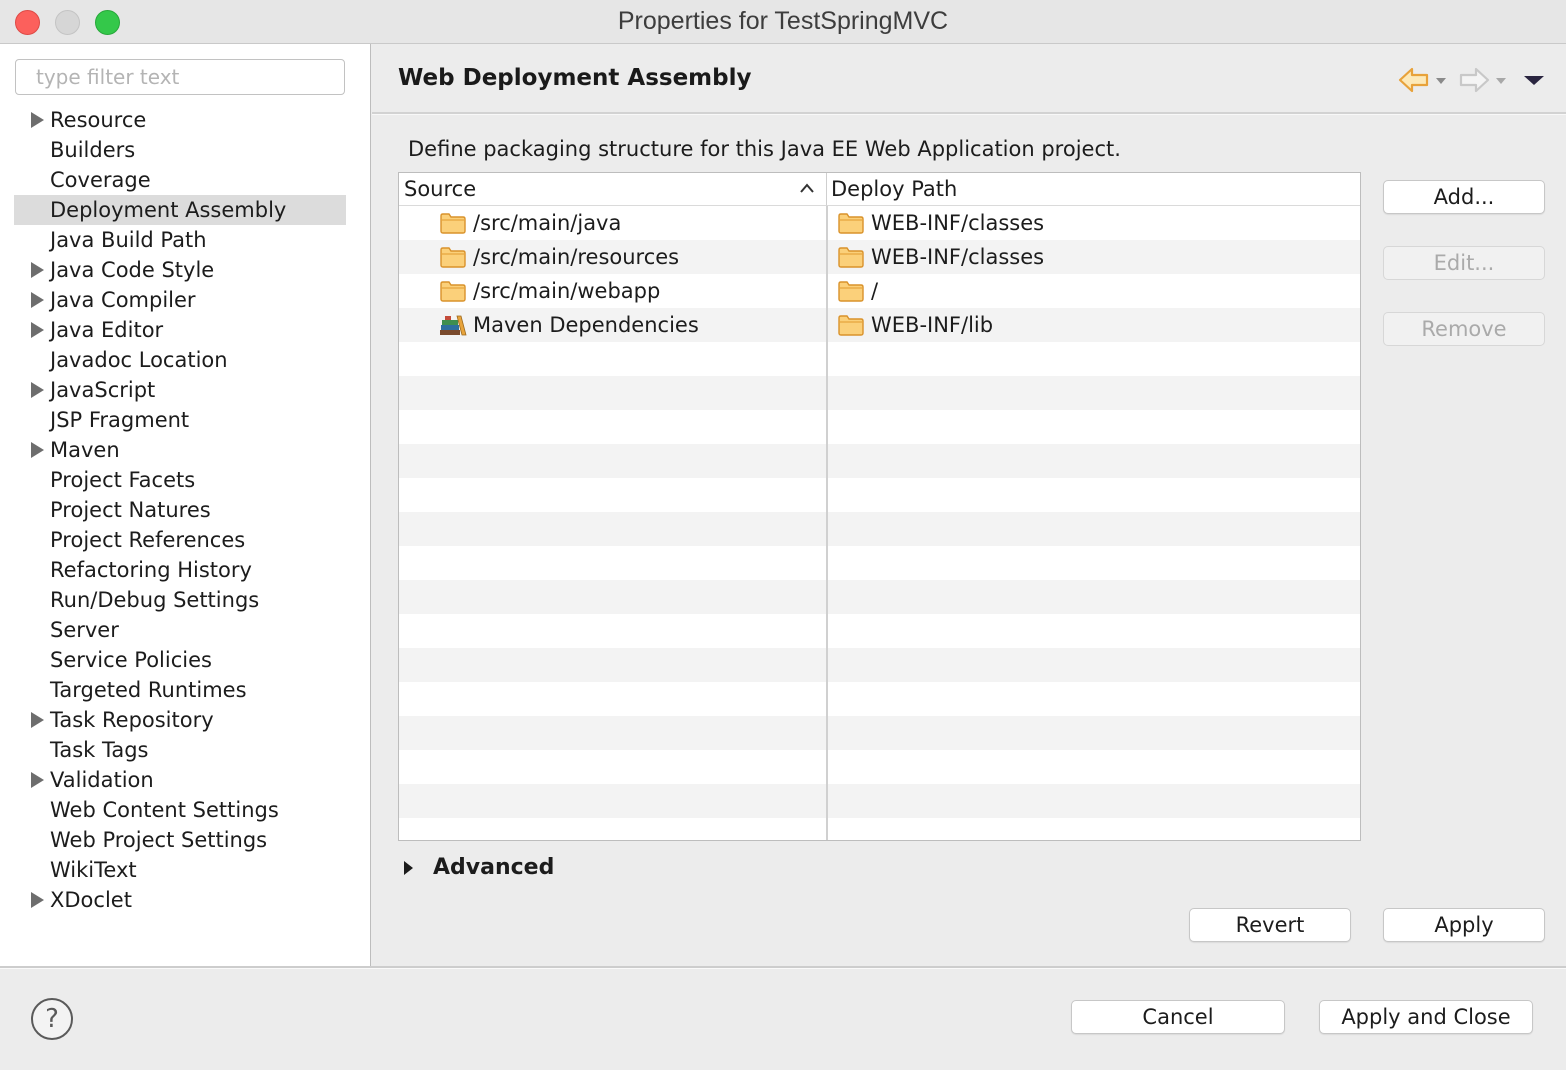  What do you see at coordinates (130, 510) in the screenshot?
I see `tree-item-label: Project Natures` at bounding box center [130, 510].